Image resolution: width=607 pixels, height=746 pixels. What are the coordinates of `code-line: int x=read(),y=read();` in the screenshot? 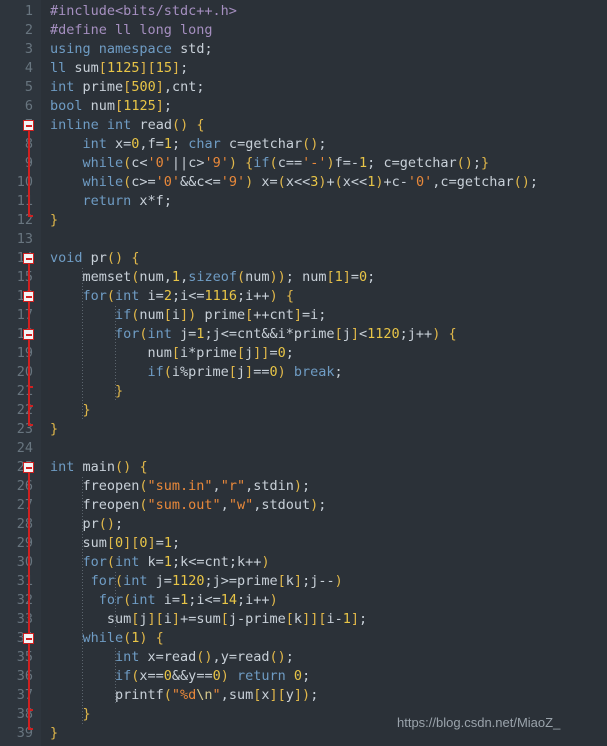 It's located at (204, 657).